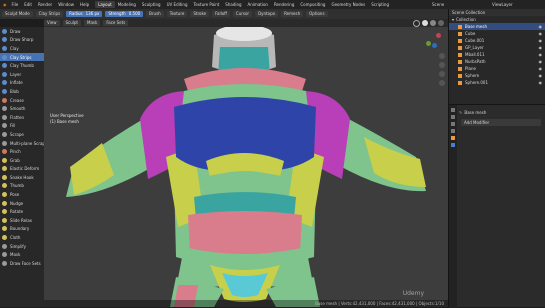 The width and height of the screenshot is (545, 308). What do you see at coordinates (116, 23) in the screenshot?
I see `face-sets-menu: Face Sets` at bounding box center [116, 23].